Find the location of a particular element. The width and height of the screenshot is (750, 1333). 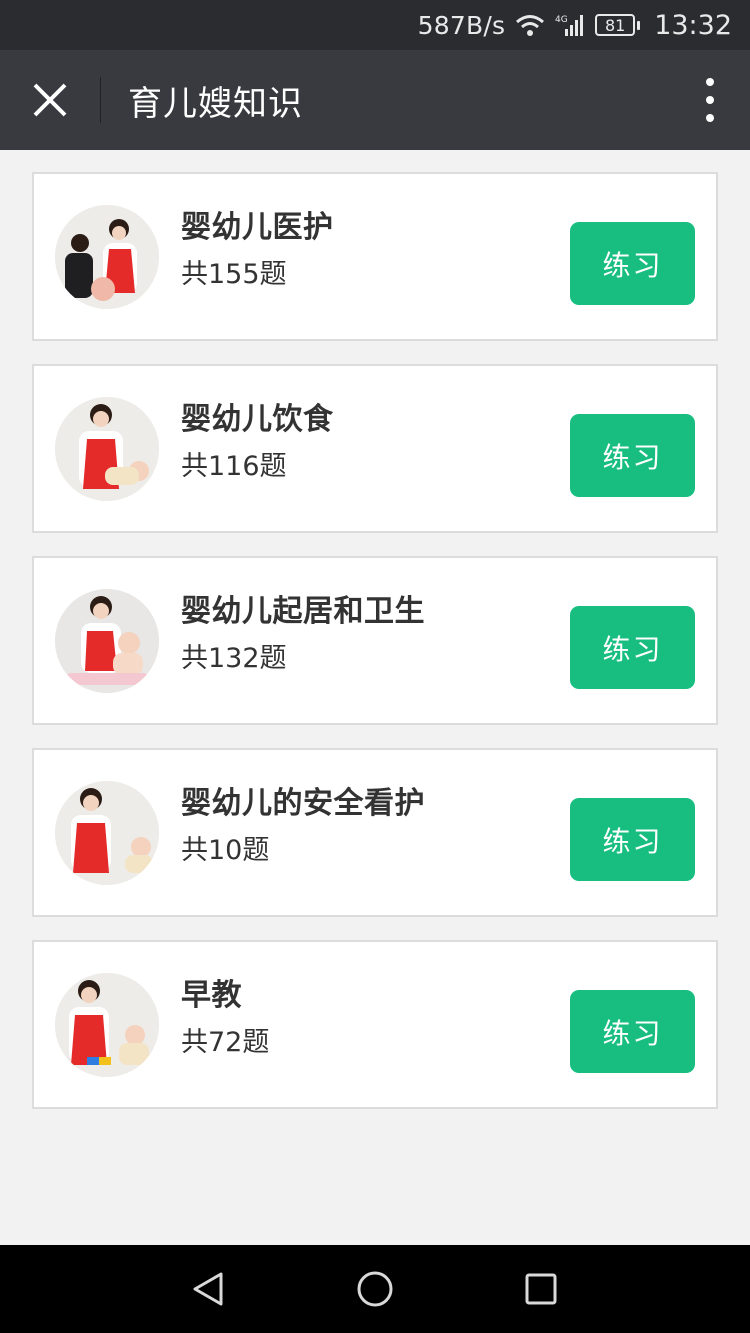

system-nav-bar is located at coordinates (375, 1289).